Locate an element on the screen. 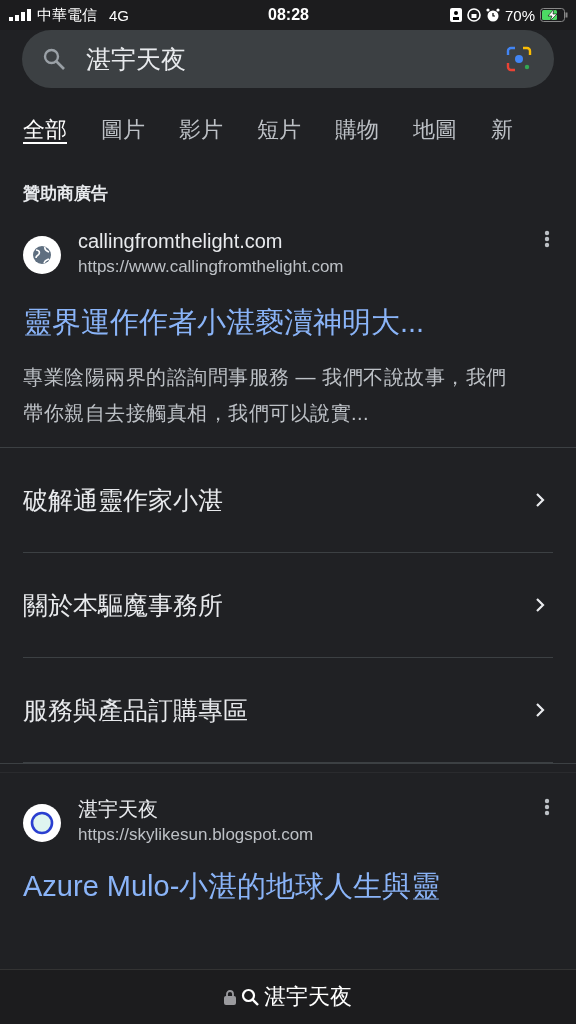 The image size is (576, 1024). search-field: 湛宇天夜 is located at coordinates (286, 59).